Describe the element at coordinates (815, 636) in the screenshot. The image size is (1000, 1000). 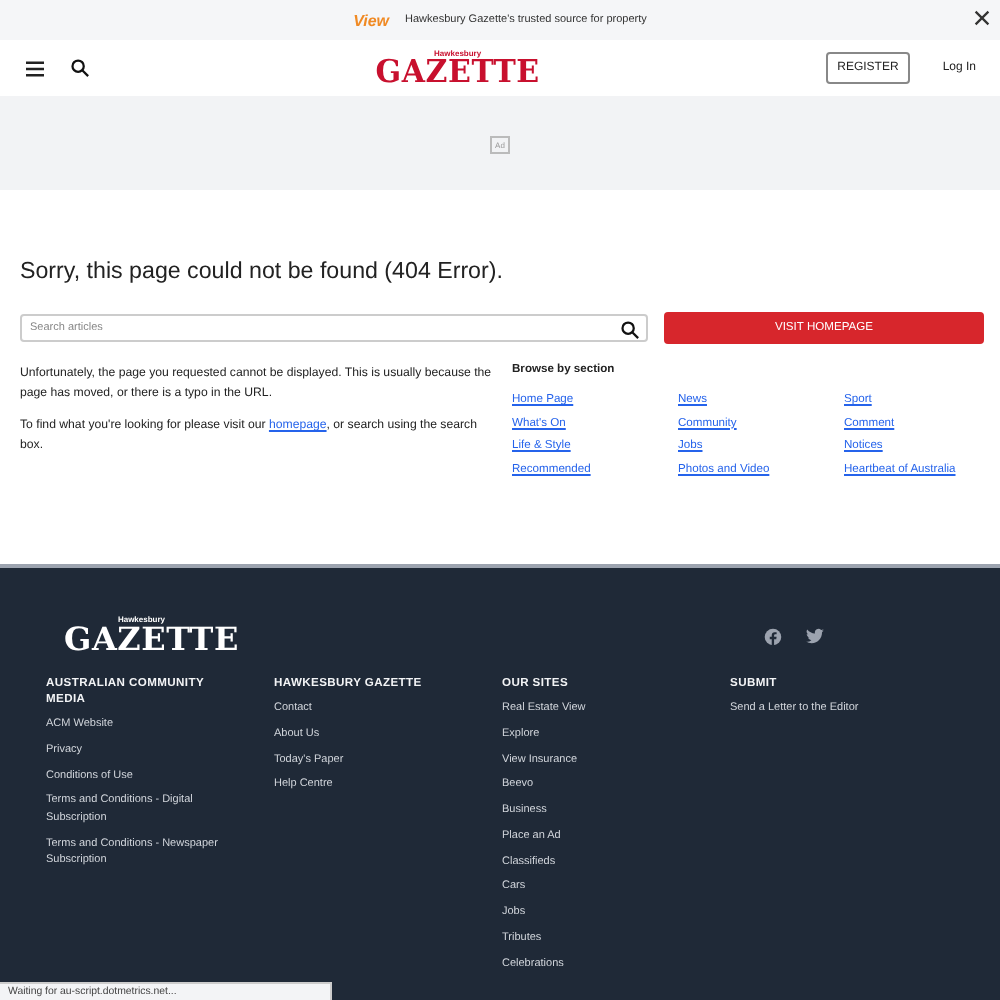
I see `bird-icon` at that location.